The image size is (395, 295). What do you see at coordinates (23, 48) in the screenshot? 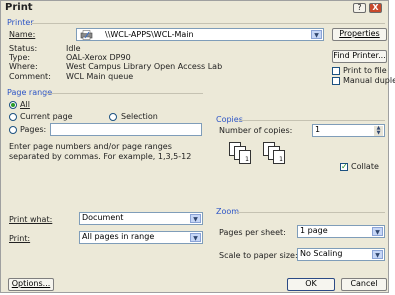
I see `status-label: Status:` at bounding box center [23, 48].